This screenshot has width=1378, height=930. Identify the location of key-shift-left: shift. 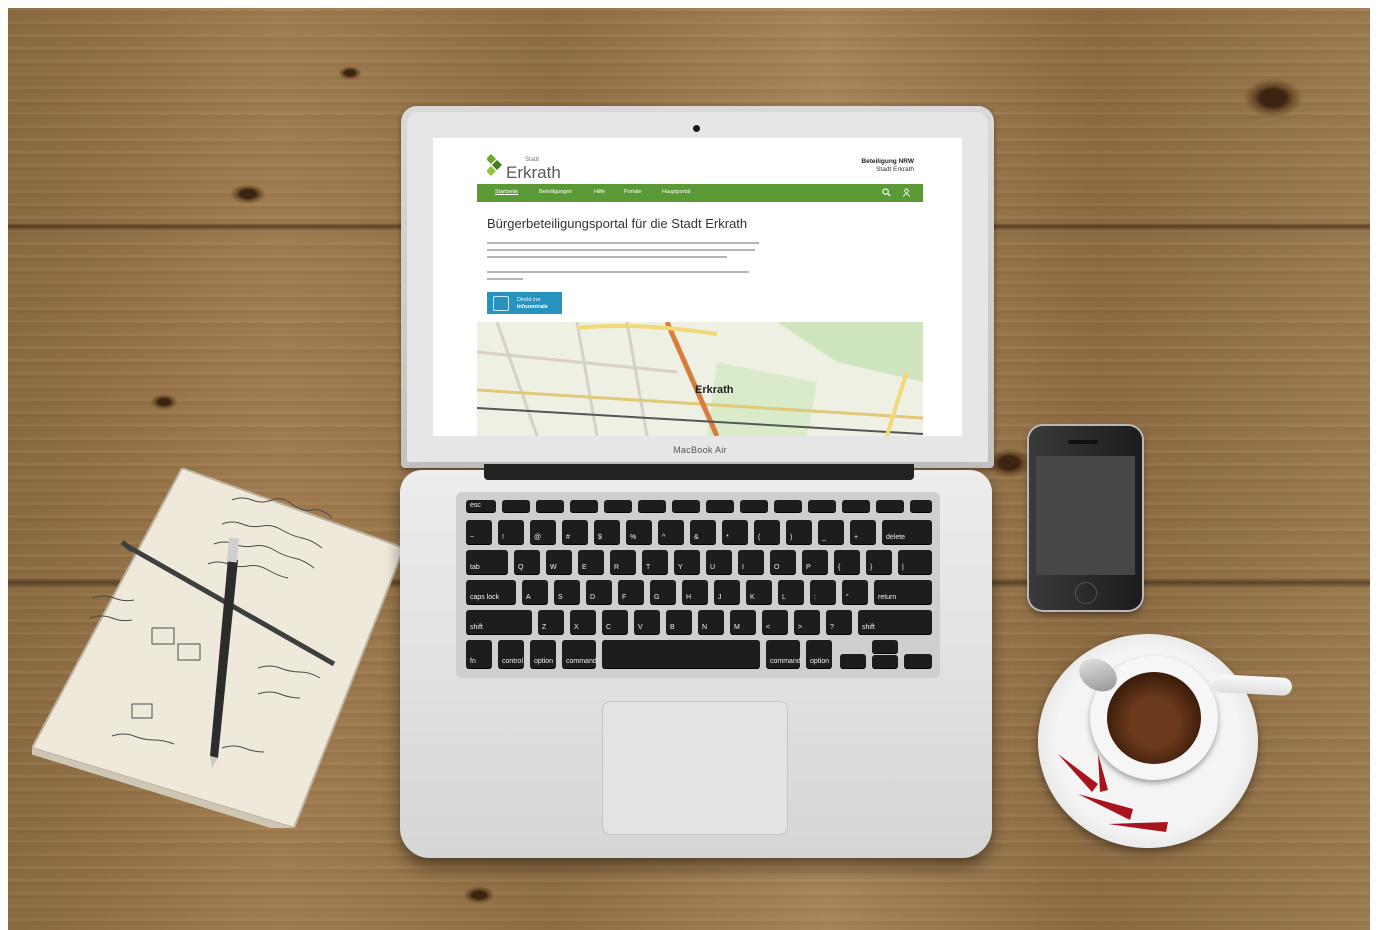
(499, 622).